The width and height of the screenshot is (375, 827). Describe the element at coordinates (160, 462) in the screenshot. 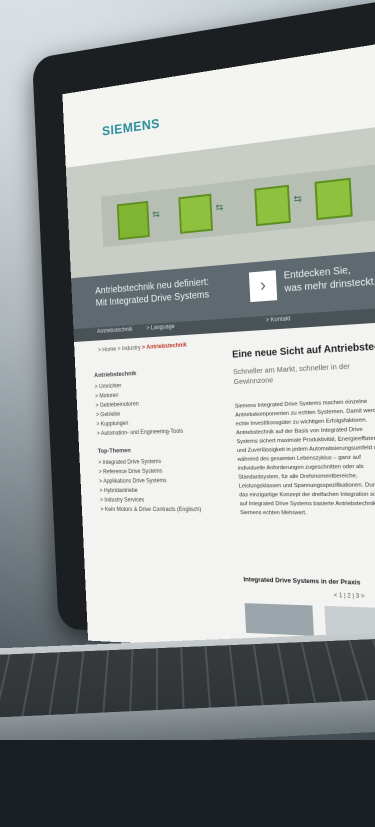

I see `topic-item: > Integrated Drive Systems` at that location.